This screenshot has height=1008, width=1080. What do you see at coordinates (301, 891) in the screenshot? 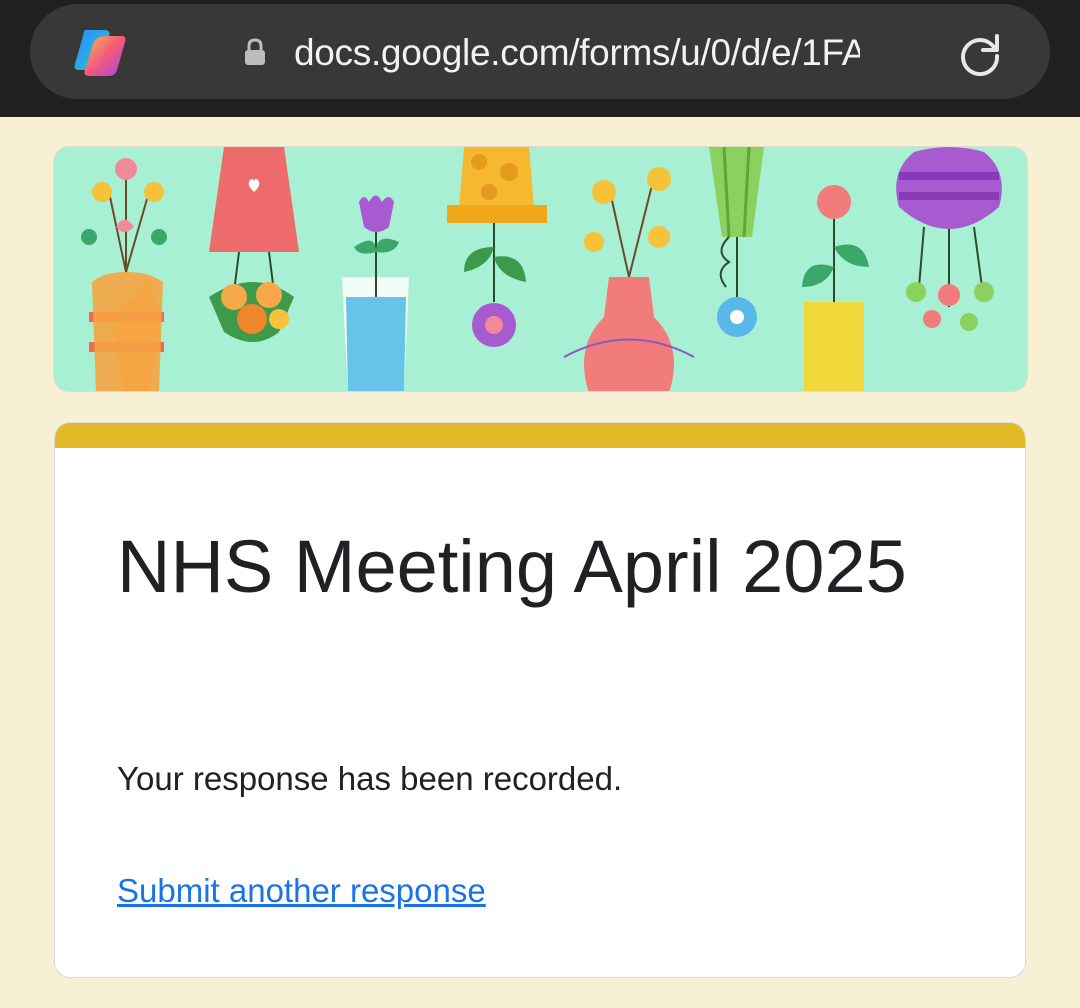
I see `submit-another-response-link: Submit another response` at bounding box center [301, 891].